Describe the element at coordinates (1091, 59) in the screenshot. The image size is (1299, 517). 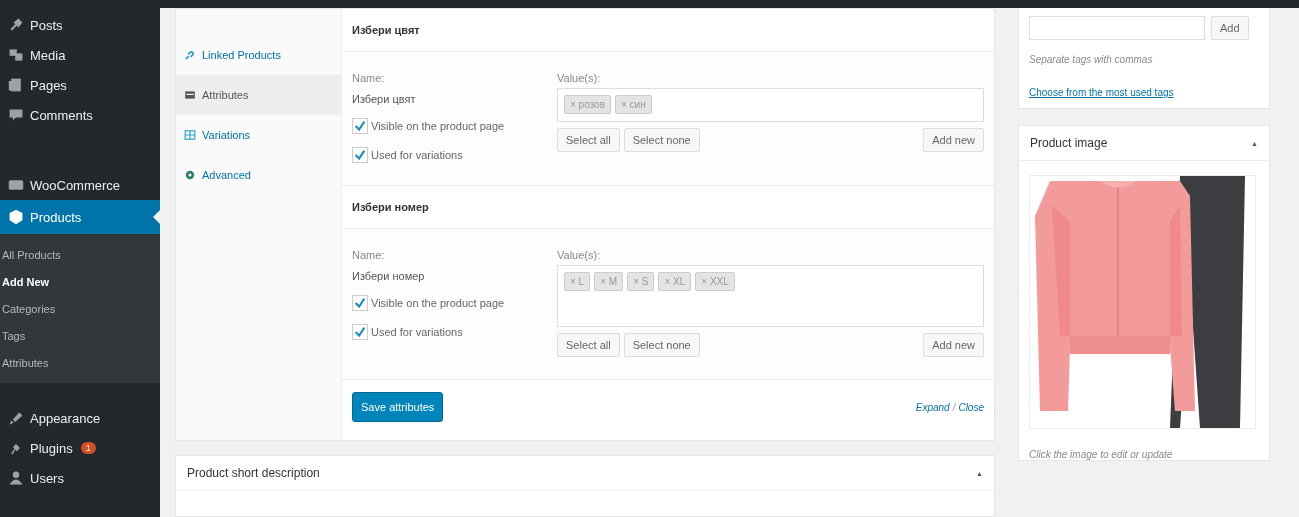
I see `tags-hint: Separate tags with commas` at that location.